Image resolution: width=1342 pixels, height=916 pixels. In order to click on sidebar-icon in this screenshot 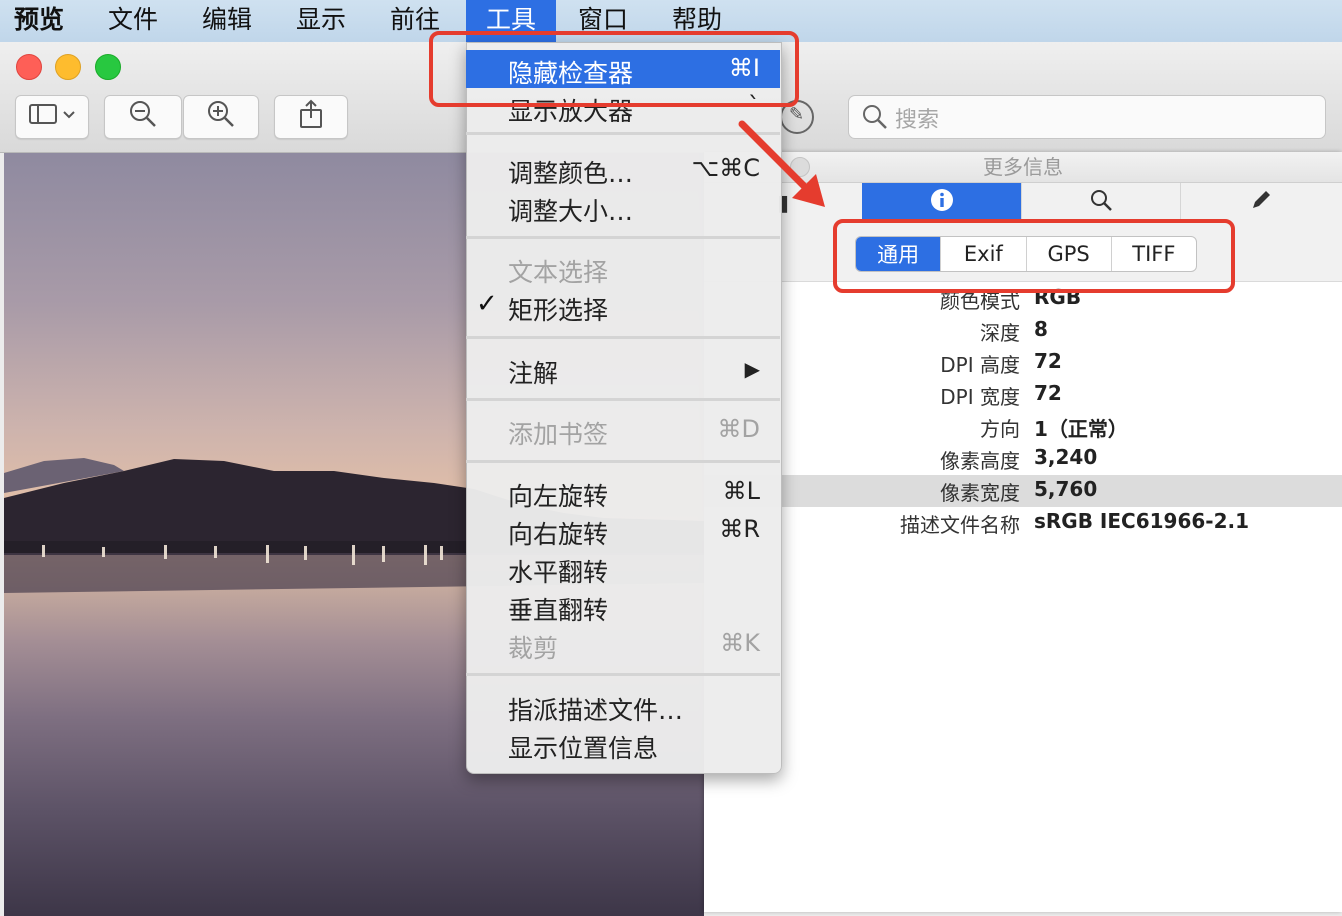, I will do `click(52, 117)`.